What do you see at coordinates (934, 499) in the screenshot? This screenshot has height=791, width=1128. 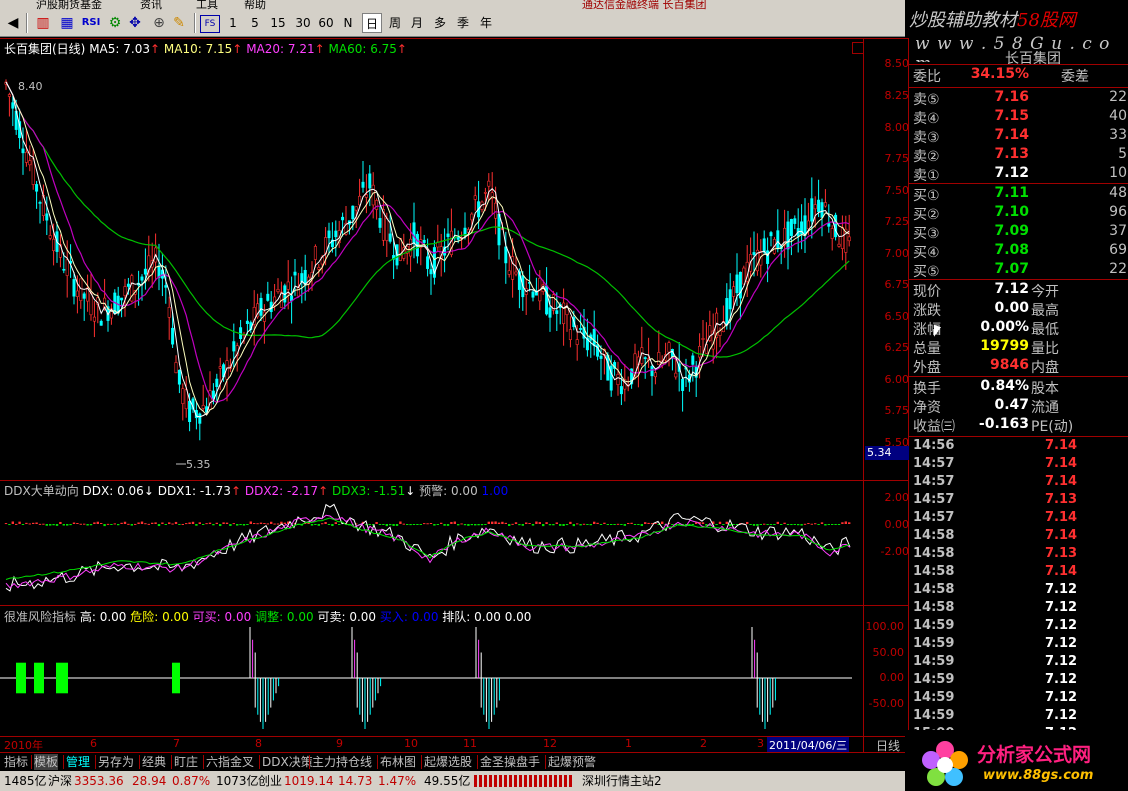 I see `tick-time: 14:57` at bounding box center [934, 499].